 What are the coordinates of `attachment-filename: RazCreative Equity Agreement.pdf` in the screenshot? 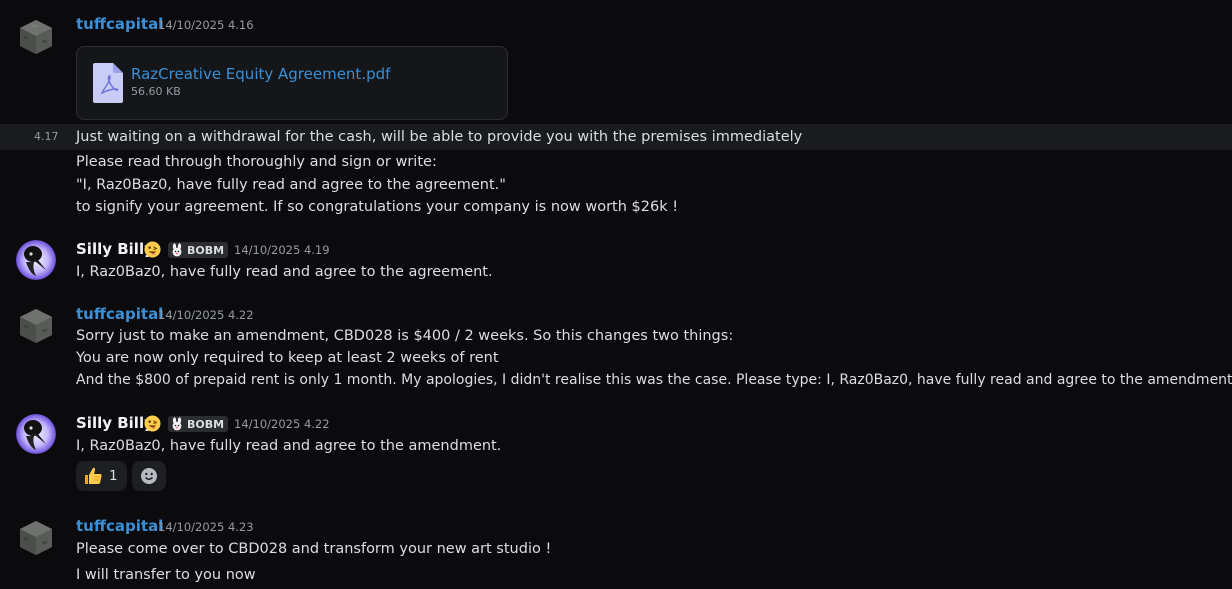 It's located at (260, 74).